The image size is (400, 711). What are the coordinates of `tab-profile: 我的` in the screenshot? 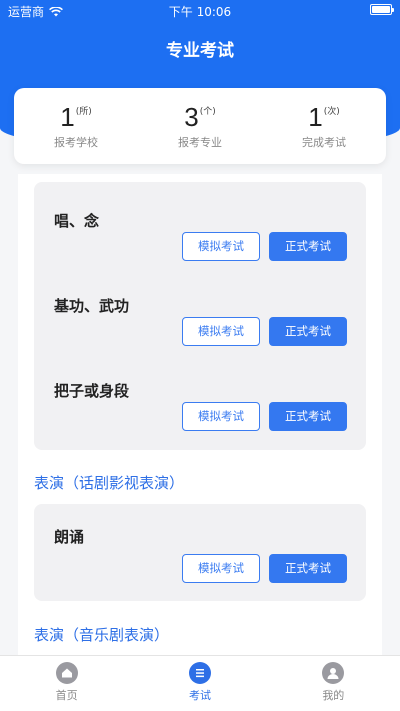 It's located at (333, 683).